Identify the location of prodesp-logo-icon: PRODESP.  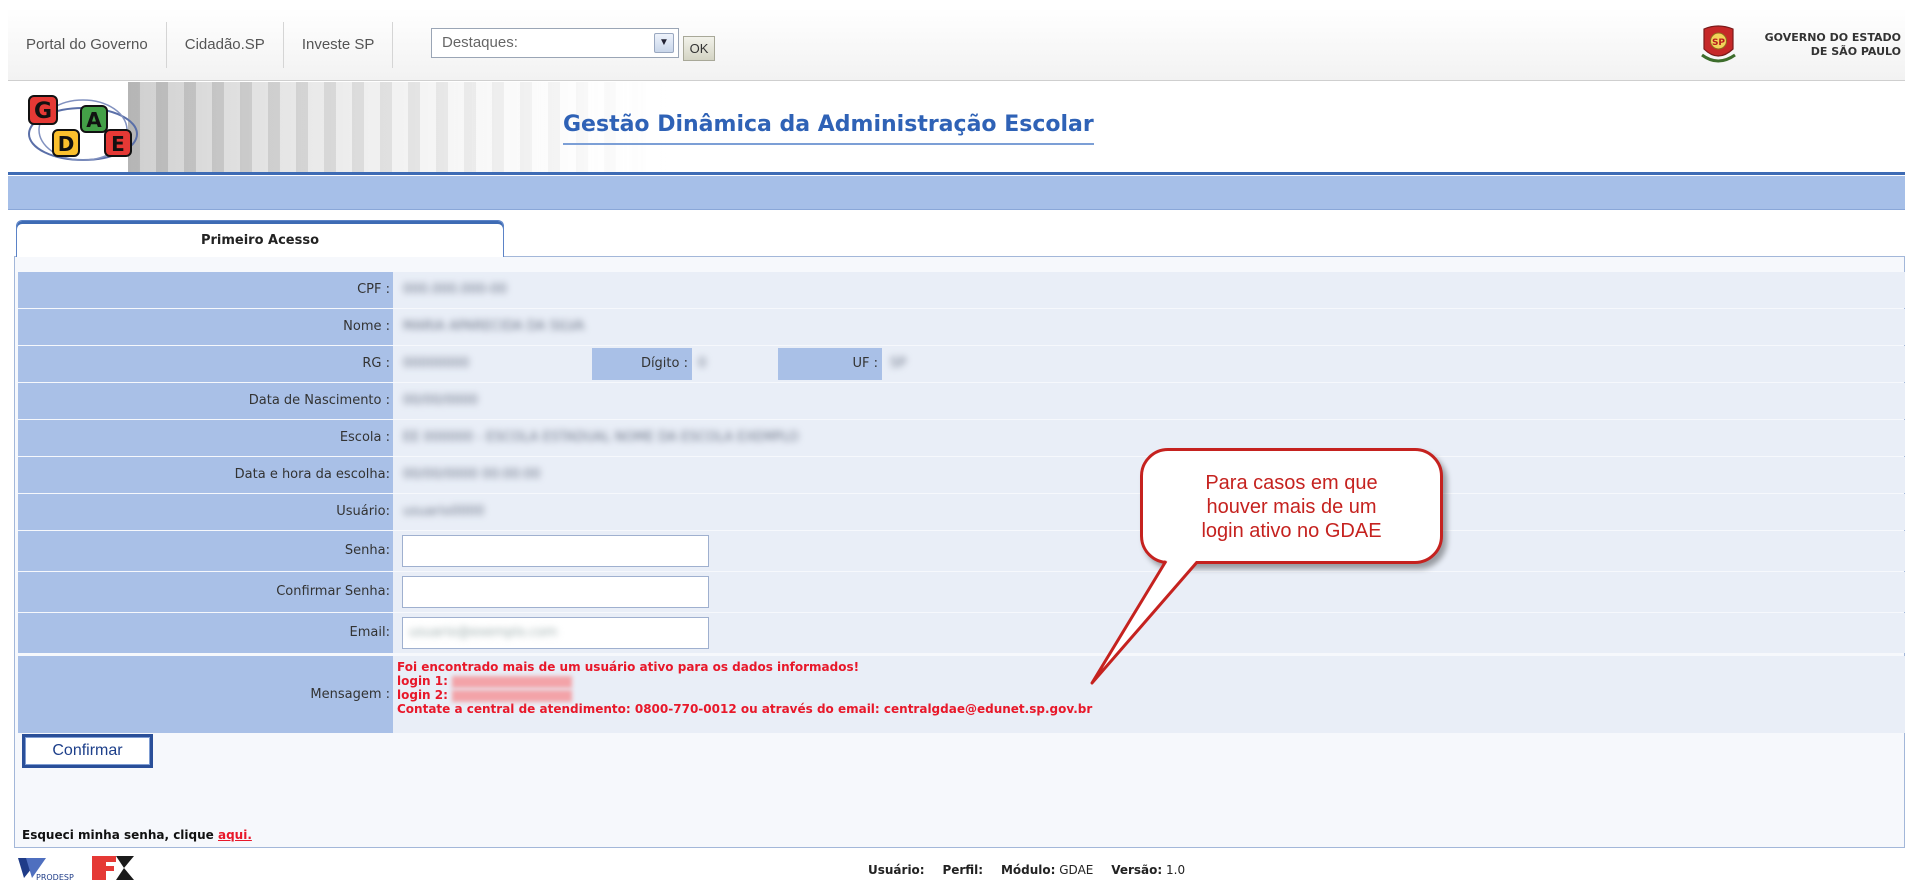
(46, 870).